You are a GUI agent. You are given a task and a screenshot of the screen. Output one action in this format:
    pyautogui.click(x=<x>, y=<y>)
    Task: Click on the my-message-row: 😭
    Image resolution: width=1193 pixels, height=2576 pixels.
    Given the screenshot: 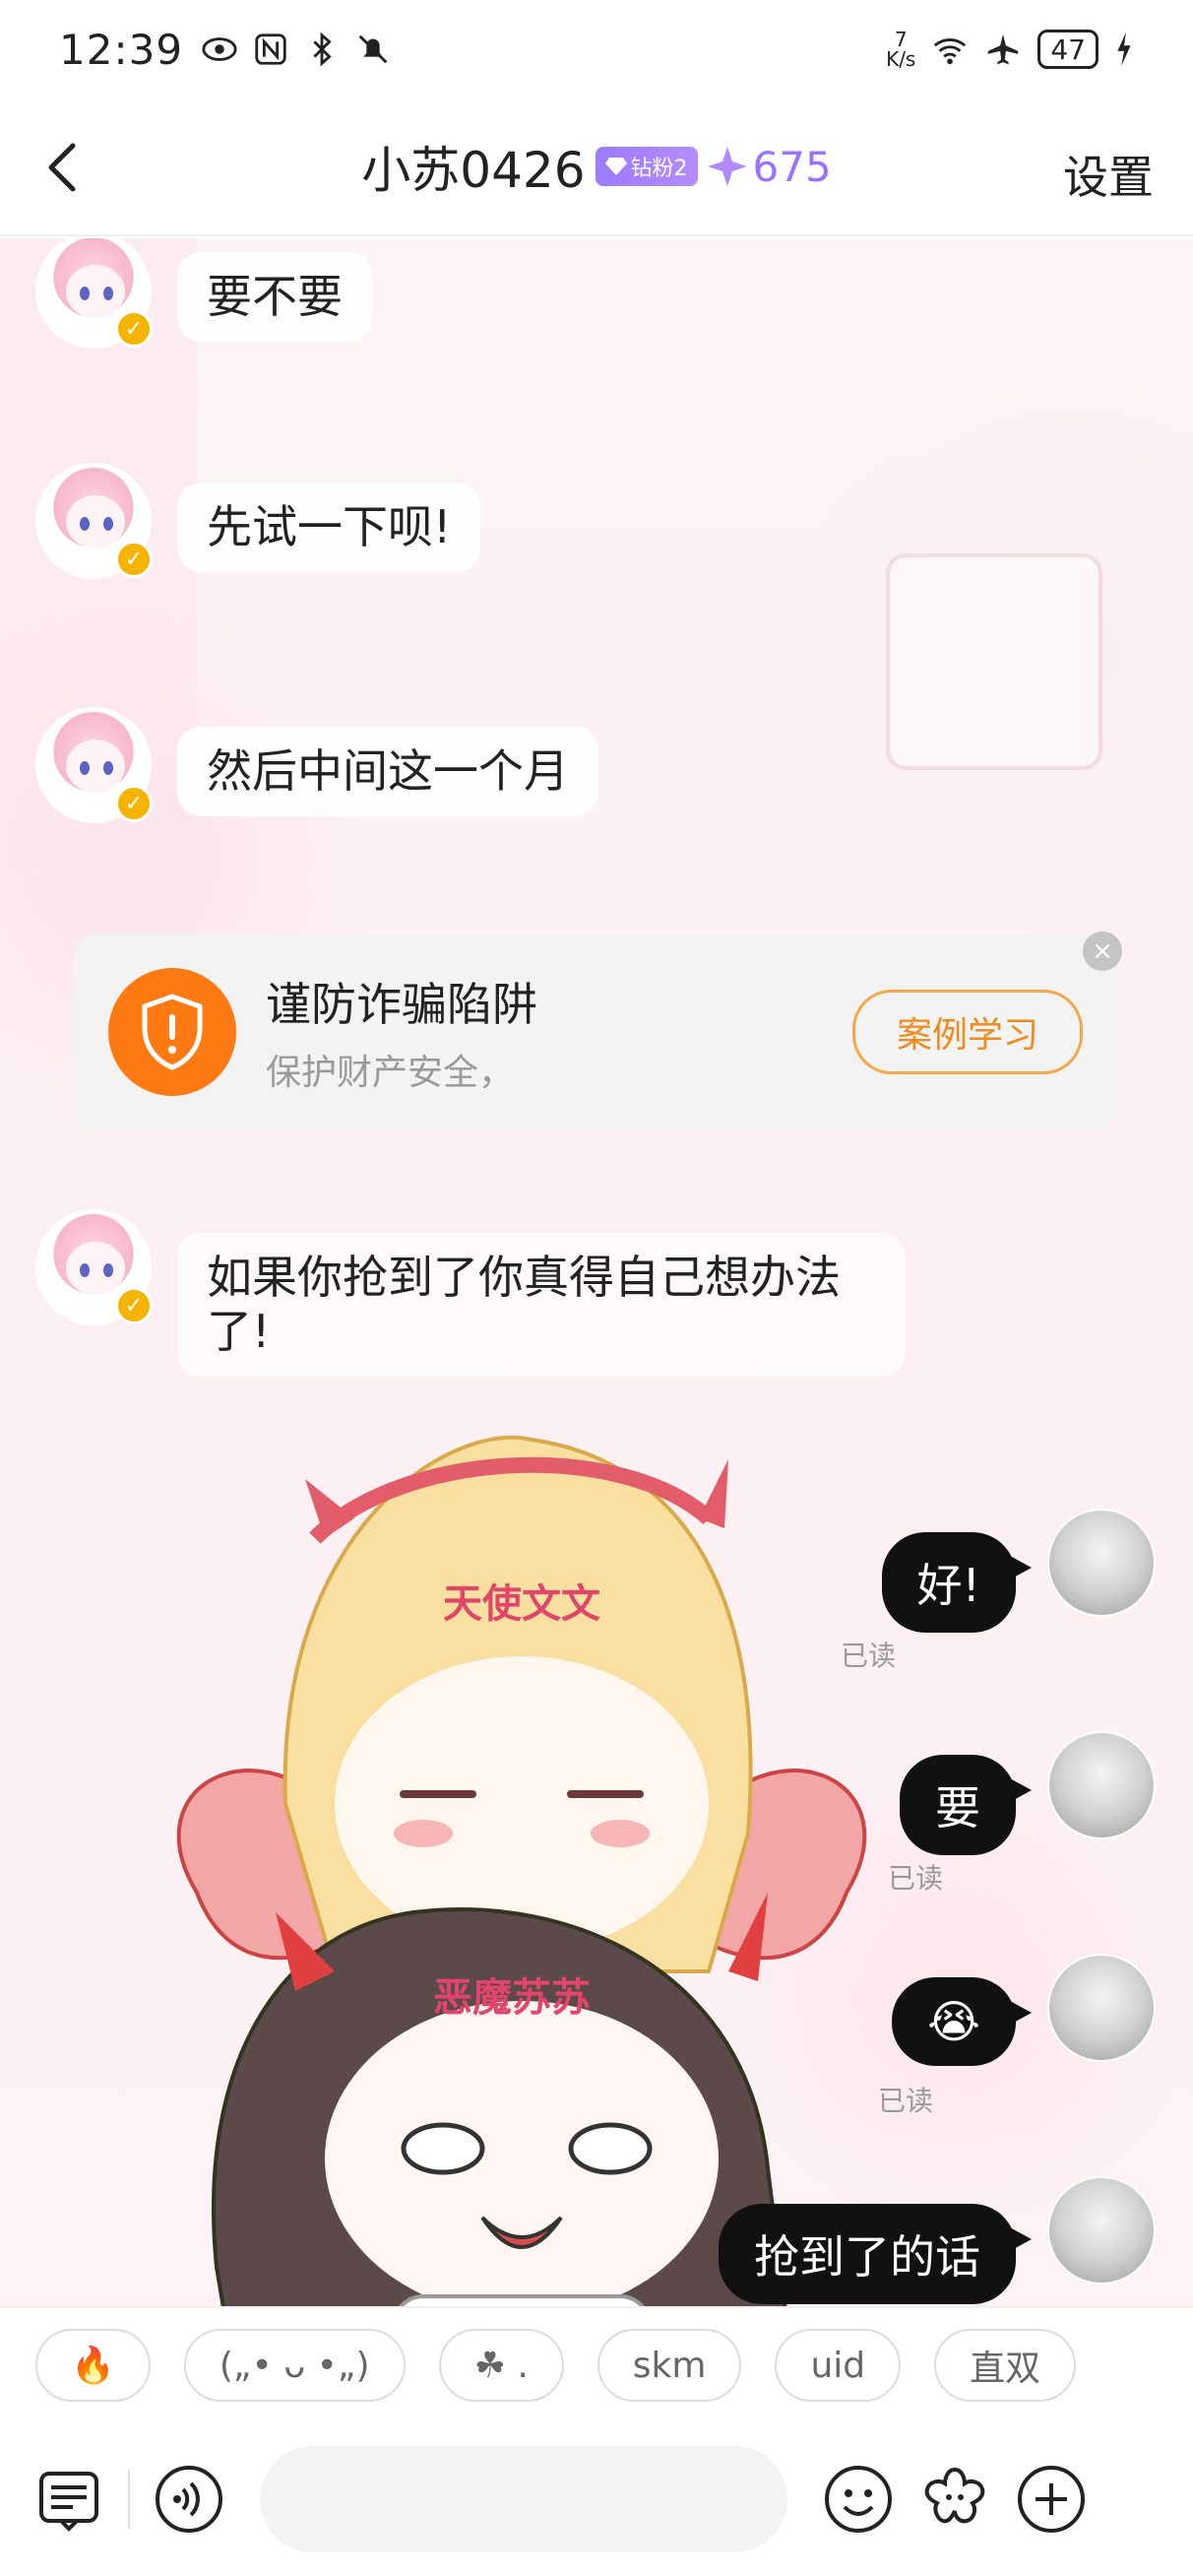 What is the action you would take?
    pyautogui.click(x=962, y=2022)
    